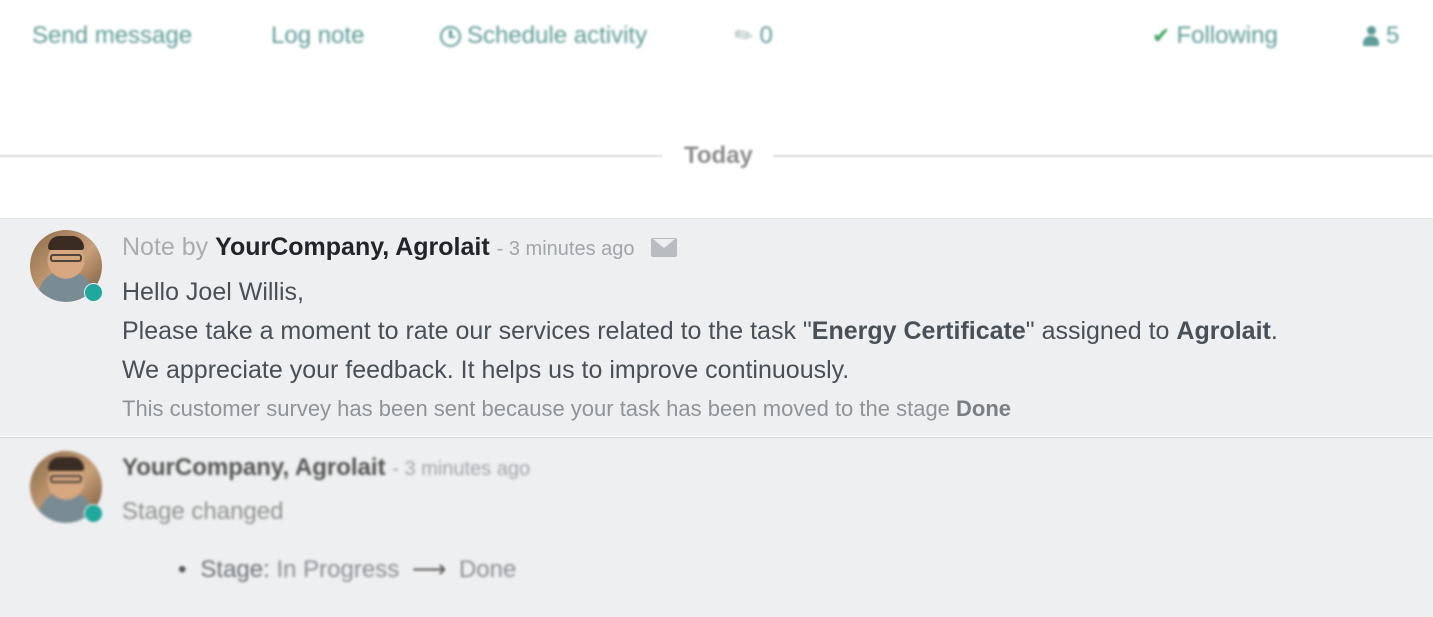  I want to click on assignee-name: Agrolait, so click(1223, 331).